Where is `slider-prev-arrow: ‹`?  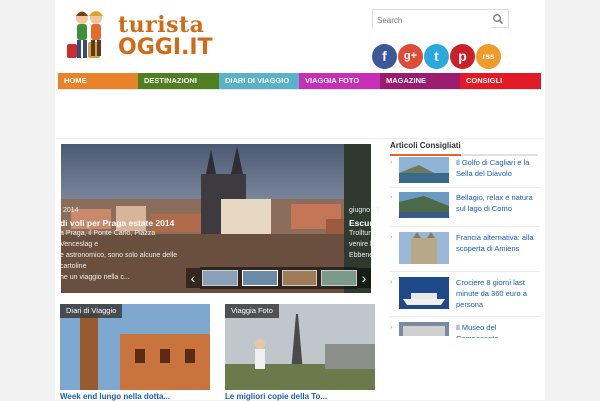
slider-prev-arrow: ‹ is located at coordinates (193, 278).